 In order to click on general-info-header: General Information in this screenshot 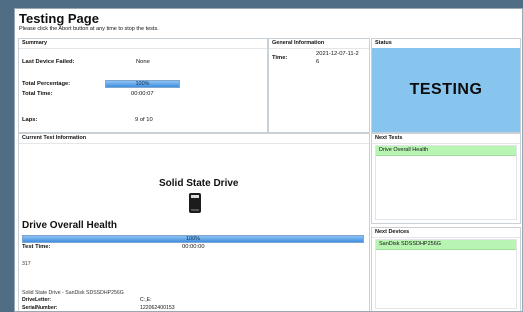, I will do `click(319, 44)`.